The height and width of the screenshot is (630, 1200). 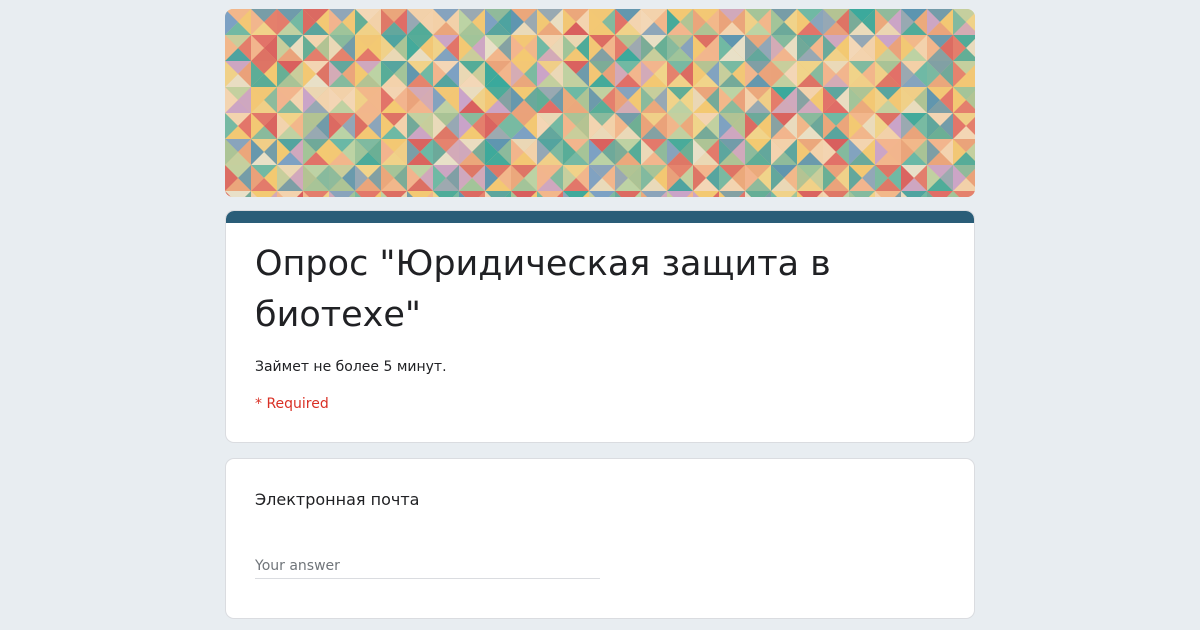 I want to click on required-note: * Required, so click(x=292, y=404).